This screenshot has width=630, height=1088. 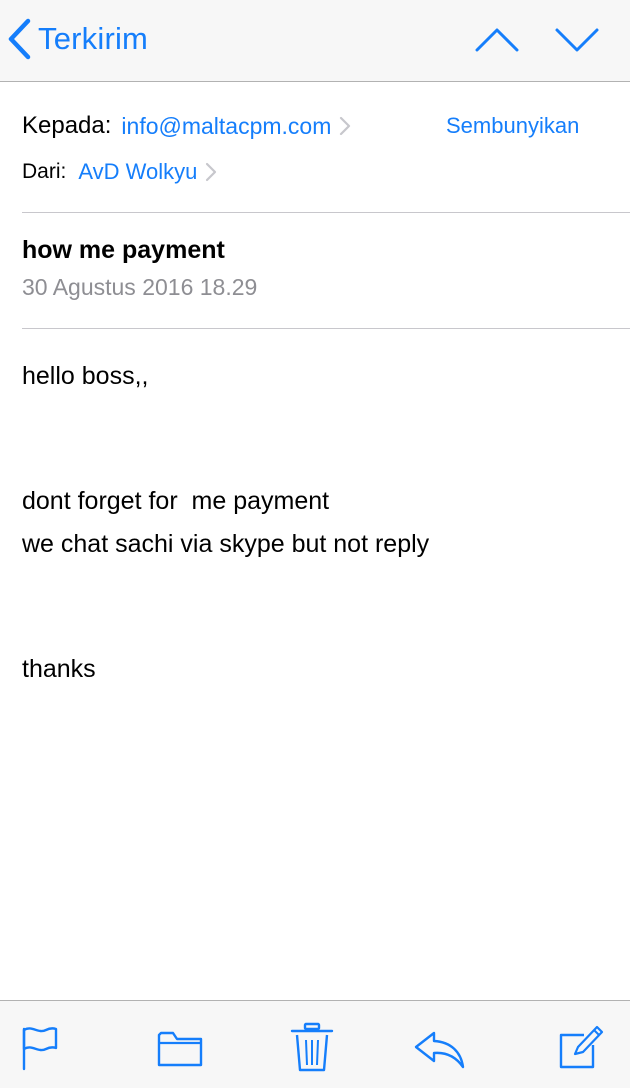 What do you see at coordinates (59, 669) in the screenshot?
I see `body-line: thanks` at bounding box center [59, 669].